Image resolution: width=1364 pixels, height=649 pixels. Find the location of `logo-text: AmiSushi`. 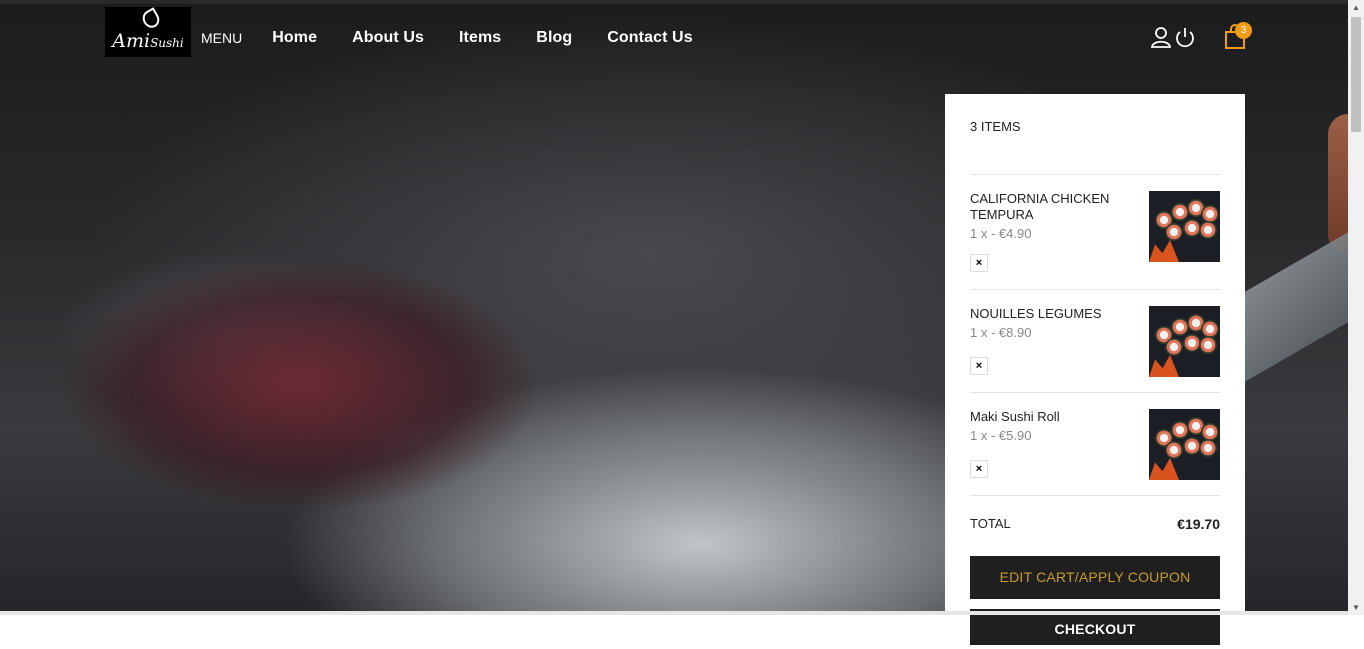

logo-text: AmiSushi is located at coordinates (148, 41).